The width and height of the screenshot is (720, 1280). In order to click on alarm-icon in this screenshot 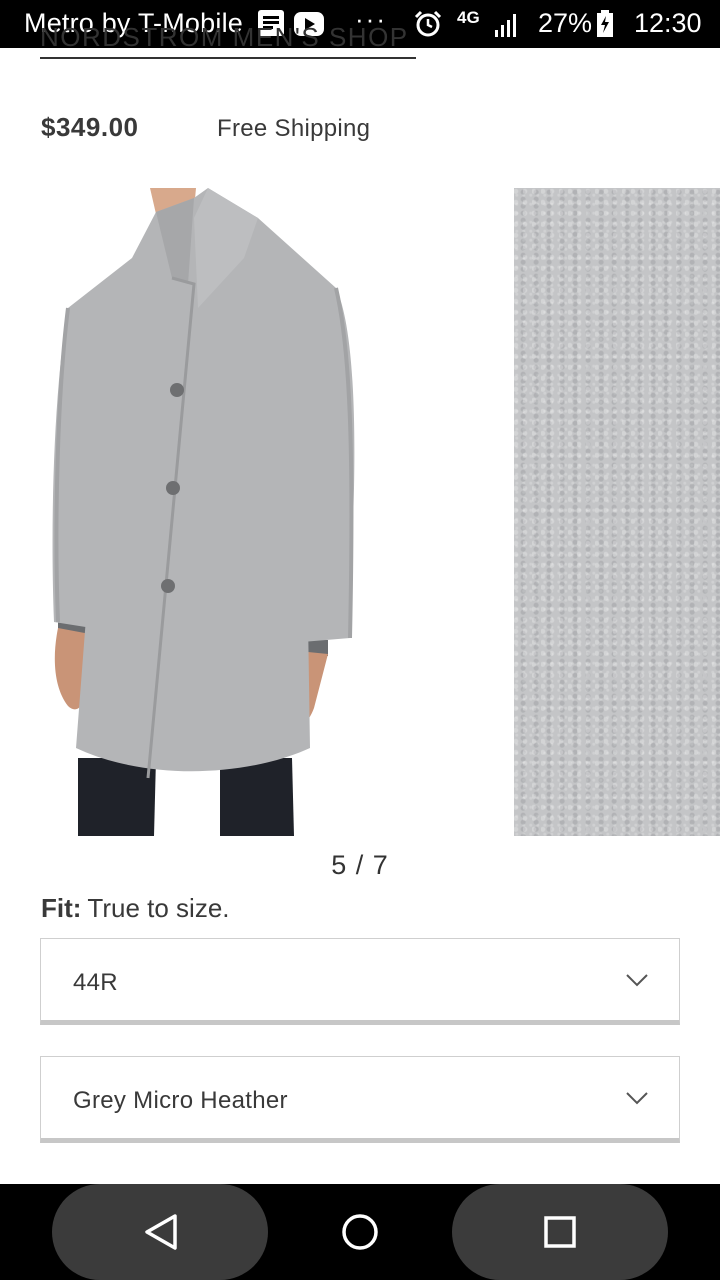, I will do `click(428, 23)`.